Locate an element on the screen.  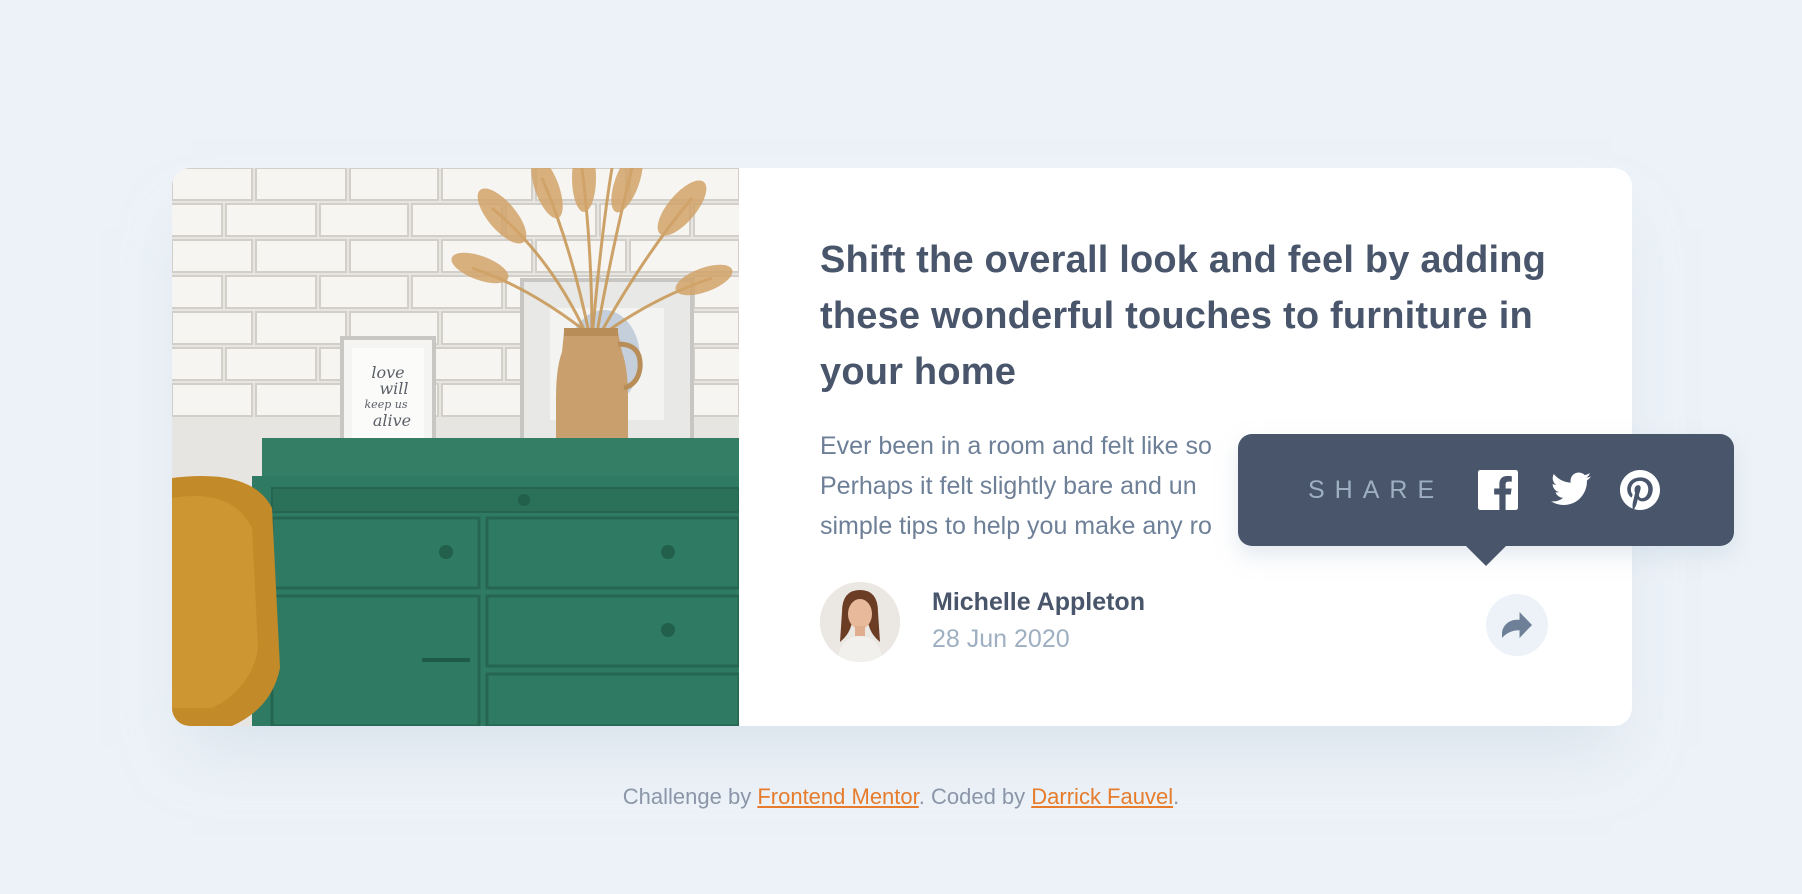
attribution-middle: . Coded by is located at coordinates (975, 796).